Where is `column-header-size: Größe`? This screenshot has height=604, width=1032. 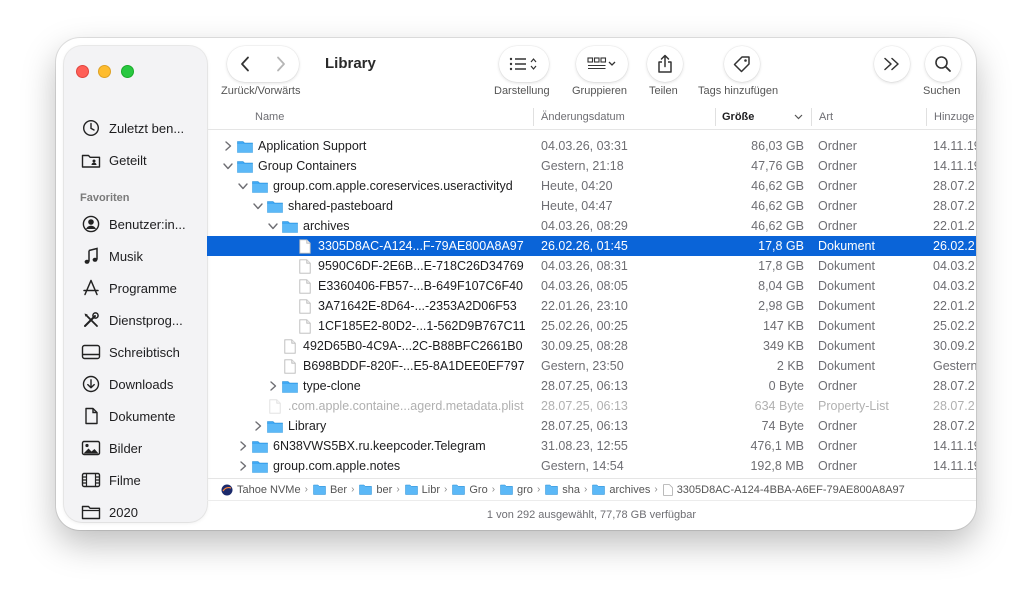
column-header-size: Größe is located at coordinates (738, 117).